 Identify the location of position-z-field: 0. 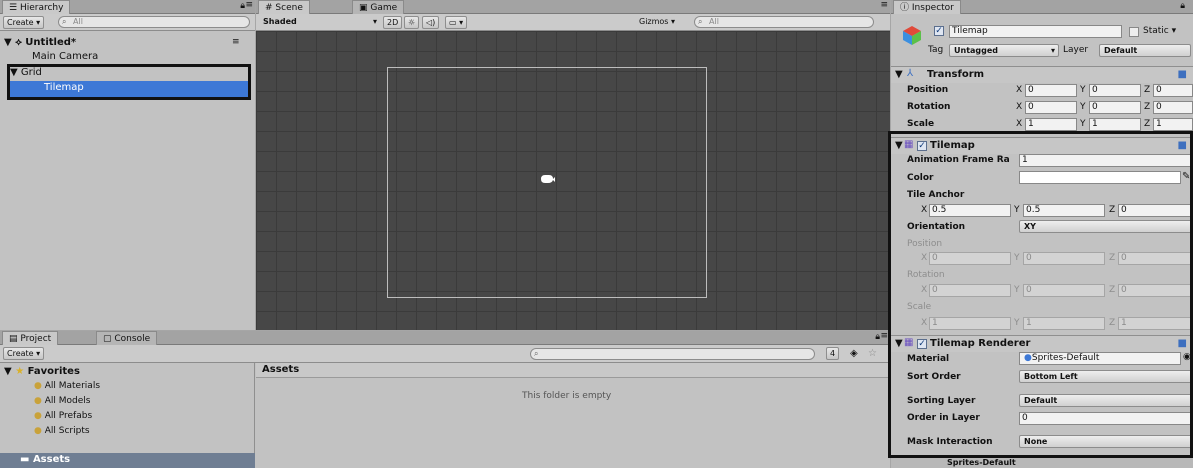
(1173, 90).